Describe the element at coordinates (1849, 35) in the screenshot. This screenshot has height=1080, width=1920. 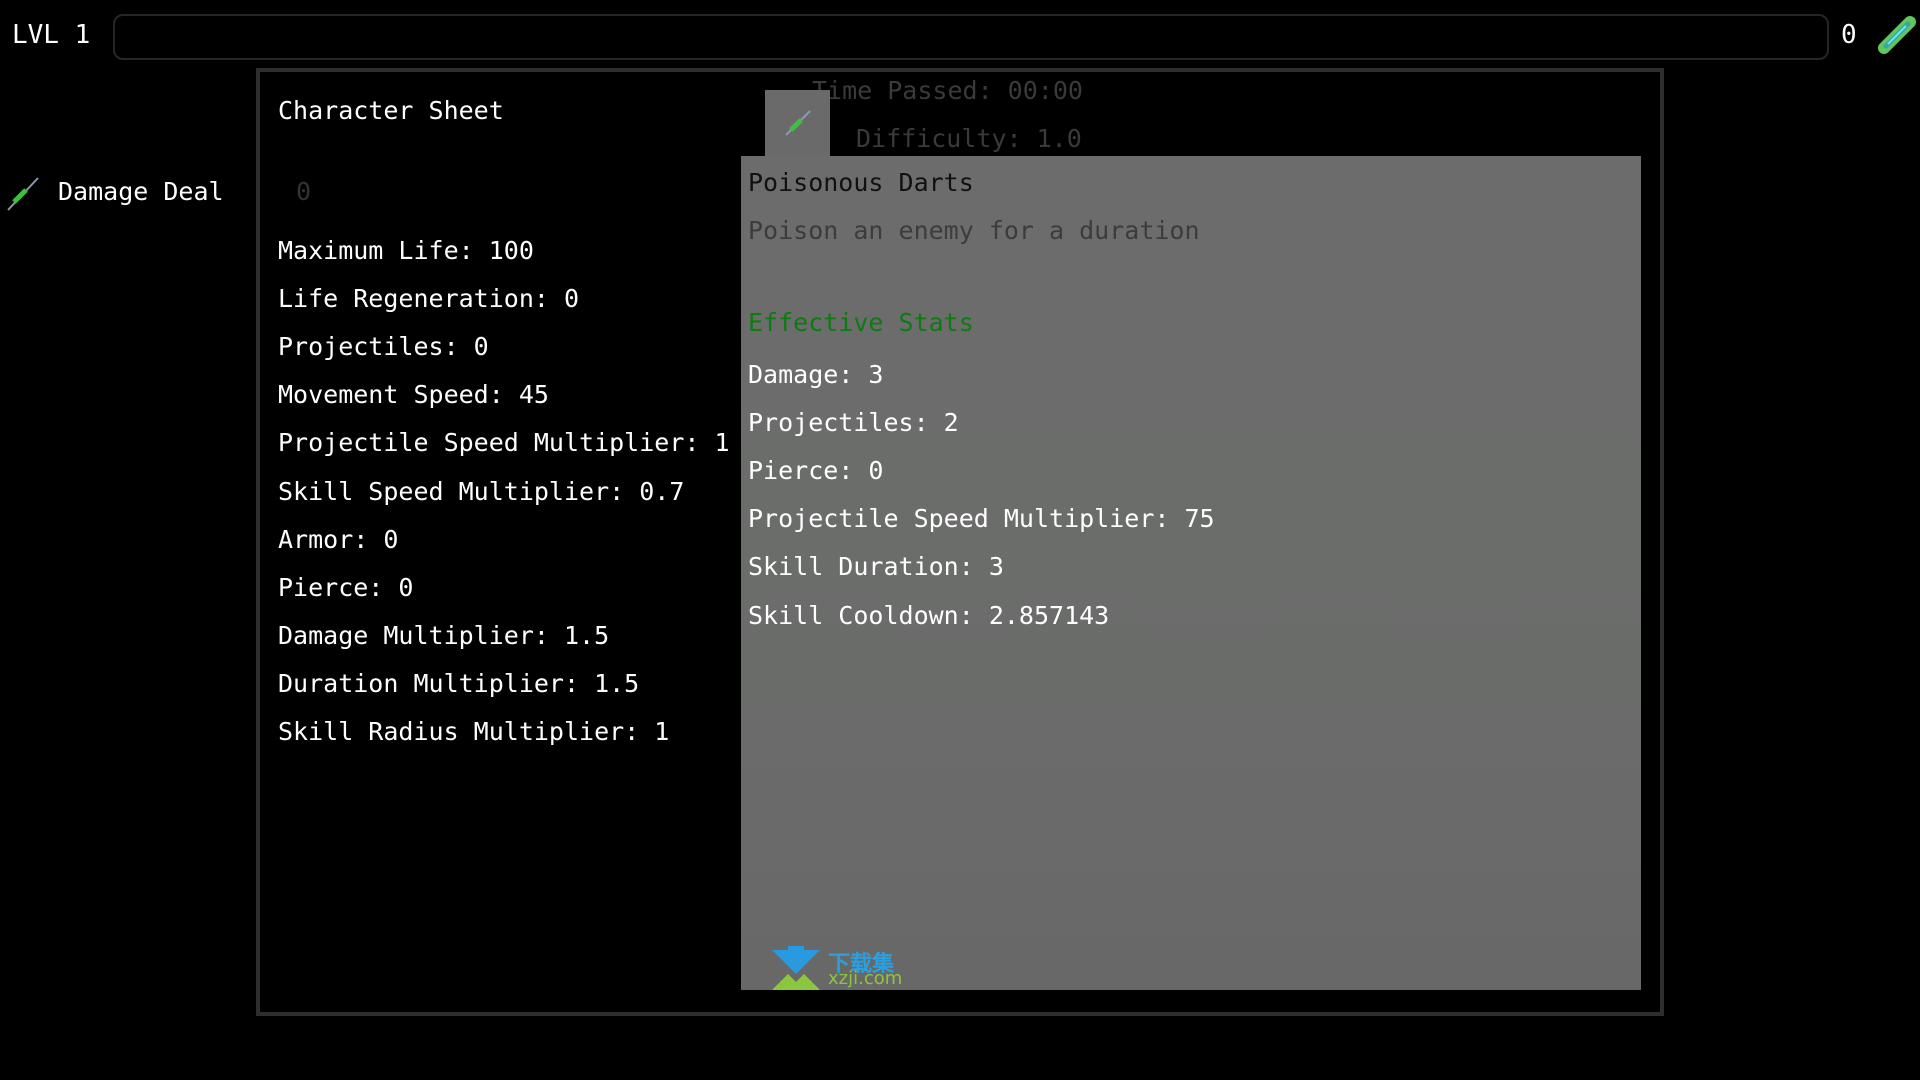
I see `gem-count: 0` at that location.